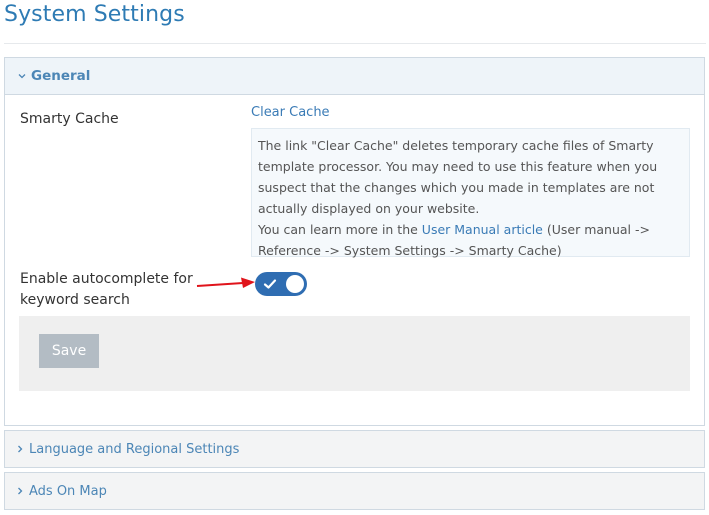 The image size is (709, 515). I want to click on language-panel: Language and Regional Settings, so click(354, 449).